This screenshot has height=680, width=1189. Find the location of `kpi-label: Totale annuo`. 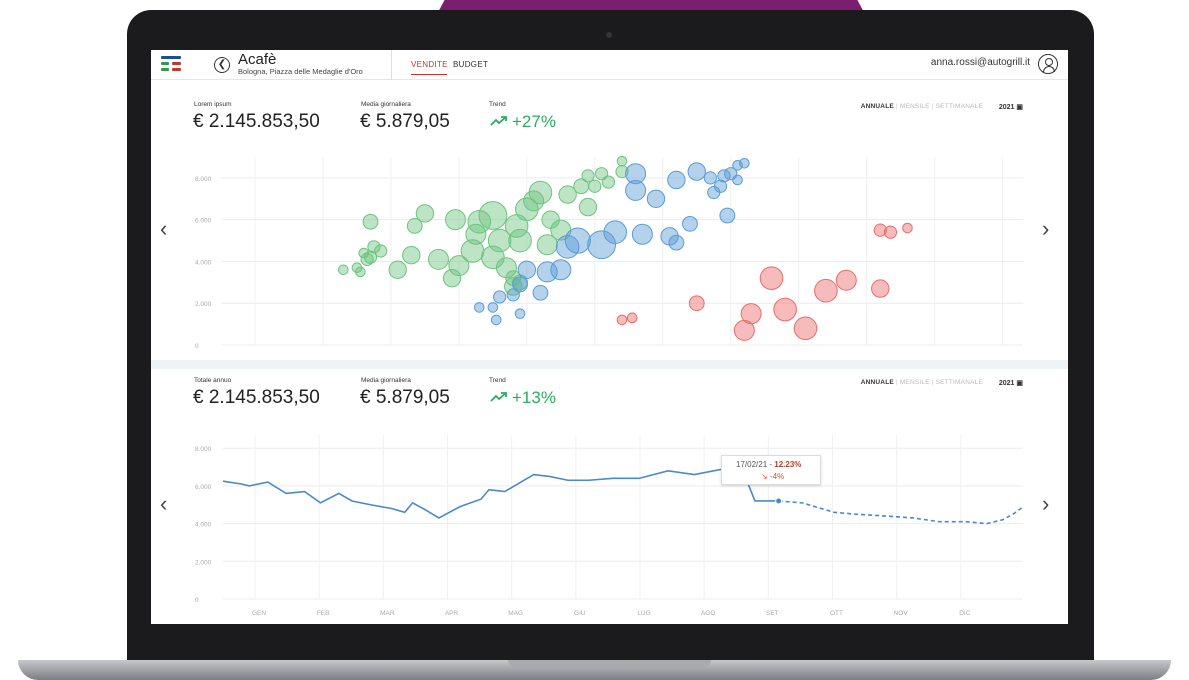

kpi-label: Totale annuo is located at coordinates (213, 380).